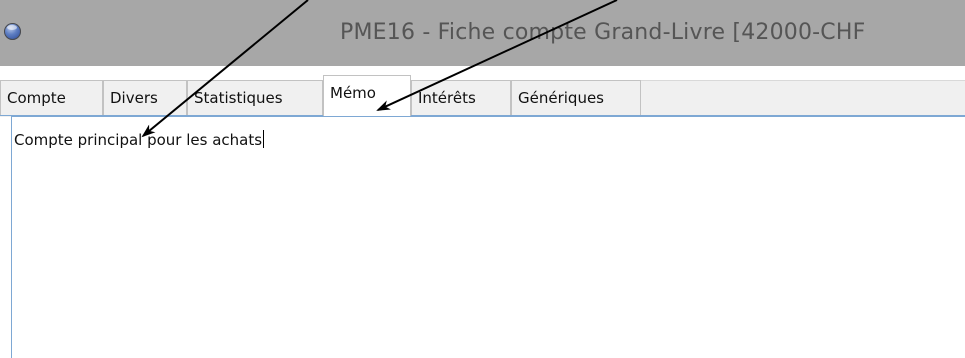 This screenshot has height=358, width=965. I want to click on app-globe-icon, so click(12, 31).